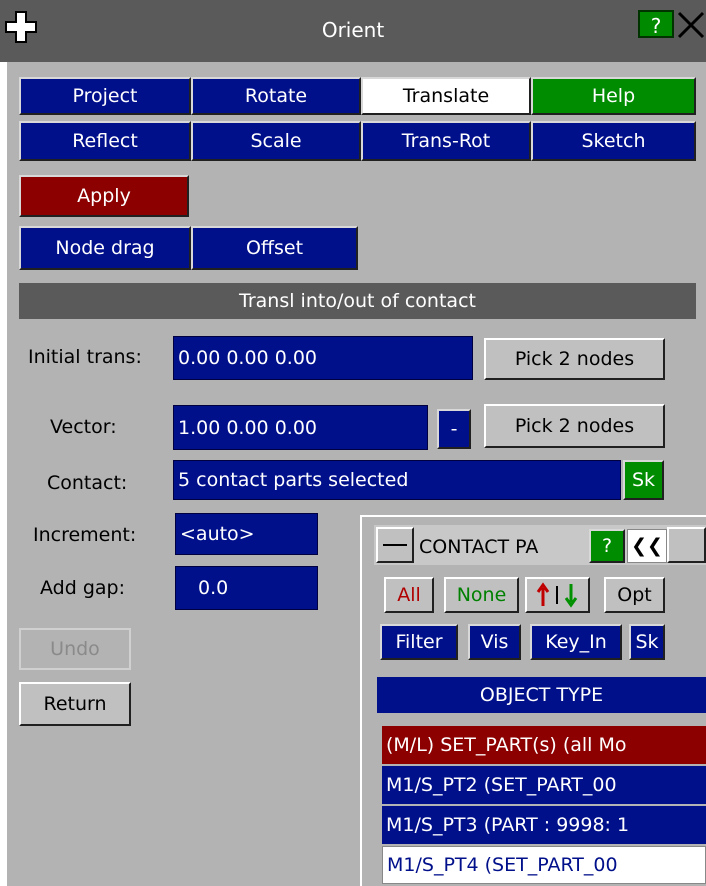 The height and width of the screenshot is (886, 706). Describe the element at coordinates (83, 427) in the screenshot. I see `vector-label: Vector:` at that location.